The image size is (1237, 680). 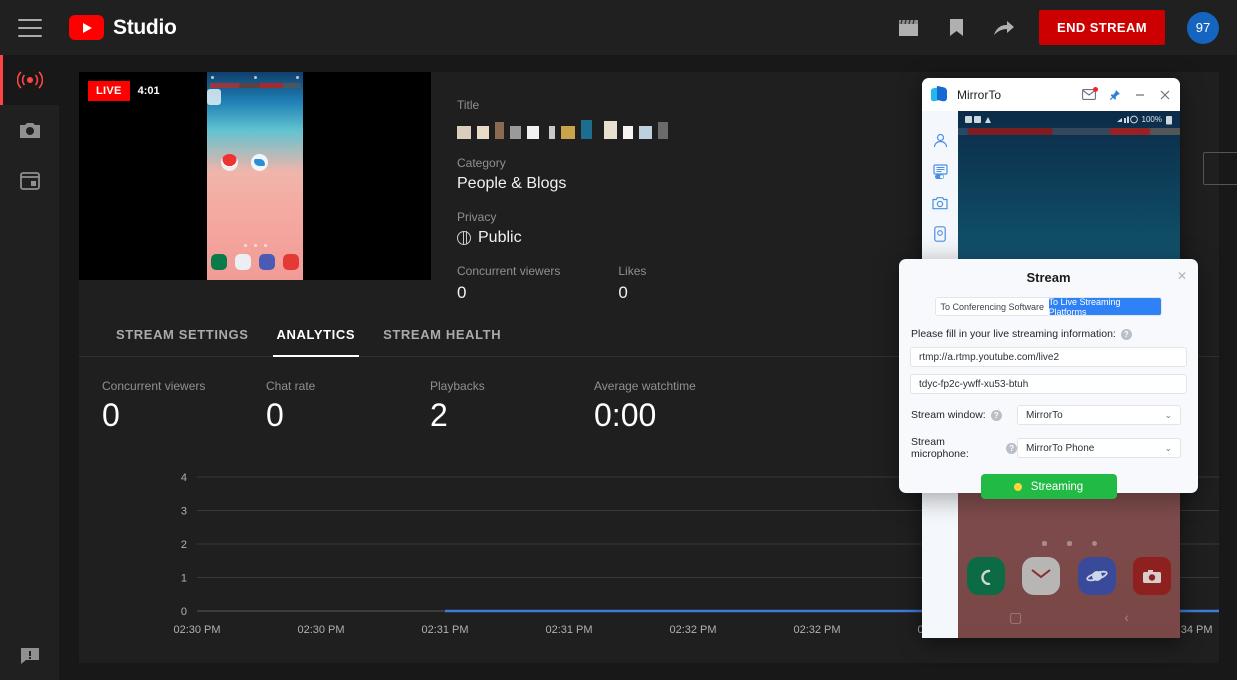 What do you see at coordinates (1099, 415) in the screenshot?
I see `stream-window-select: MirrorTo ⌄` at bounding box center [1099, 415].